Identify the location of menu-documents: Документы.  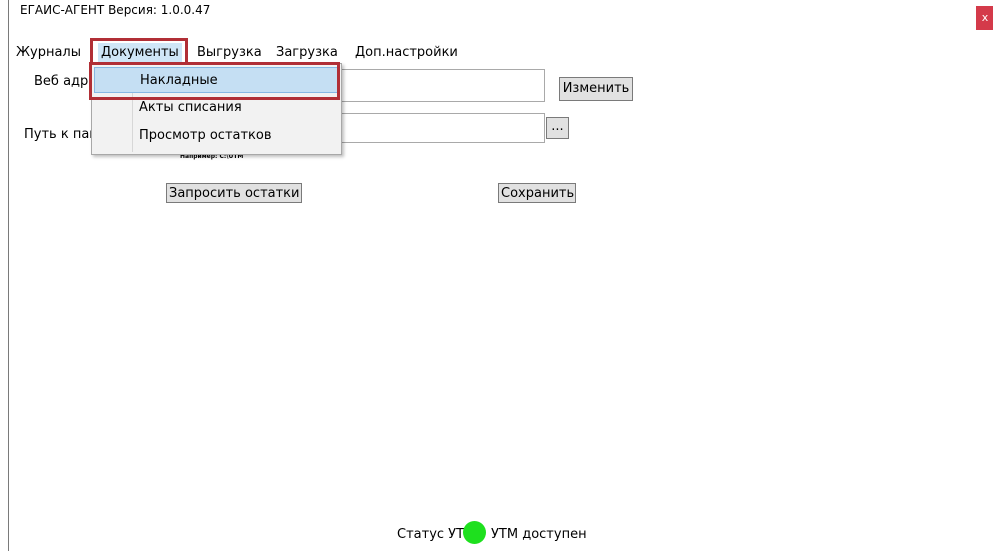
(140, 52).